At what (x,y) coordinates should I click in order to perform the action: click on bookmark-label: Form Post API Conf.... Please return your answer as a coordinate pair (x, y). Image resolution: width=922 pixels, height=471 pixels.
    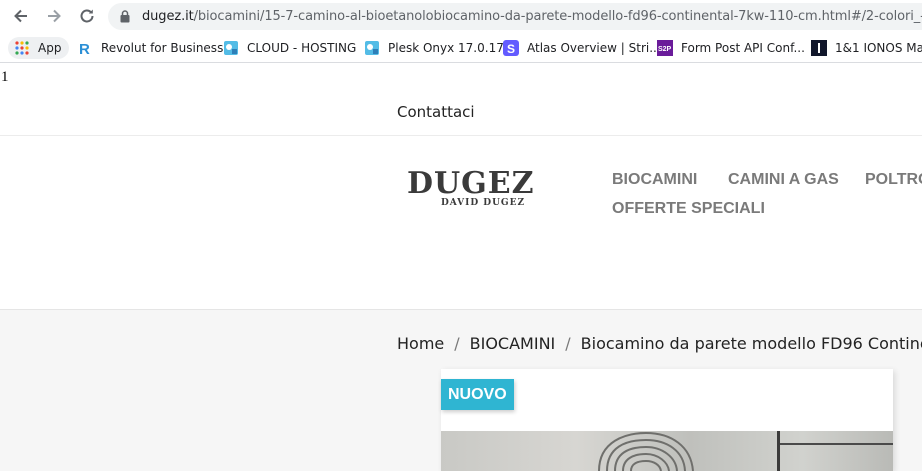
    Looking at the image, I should click on (743, 48).